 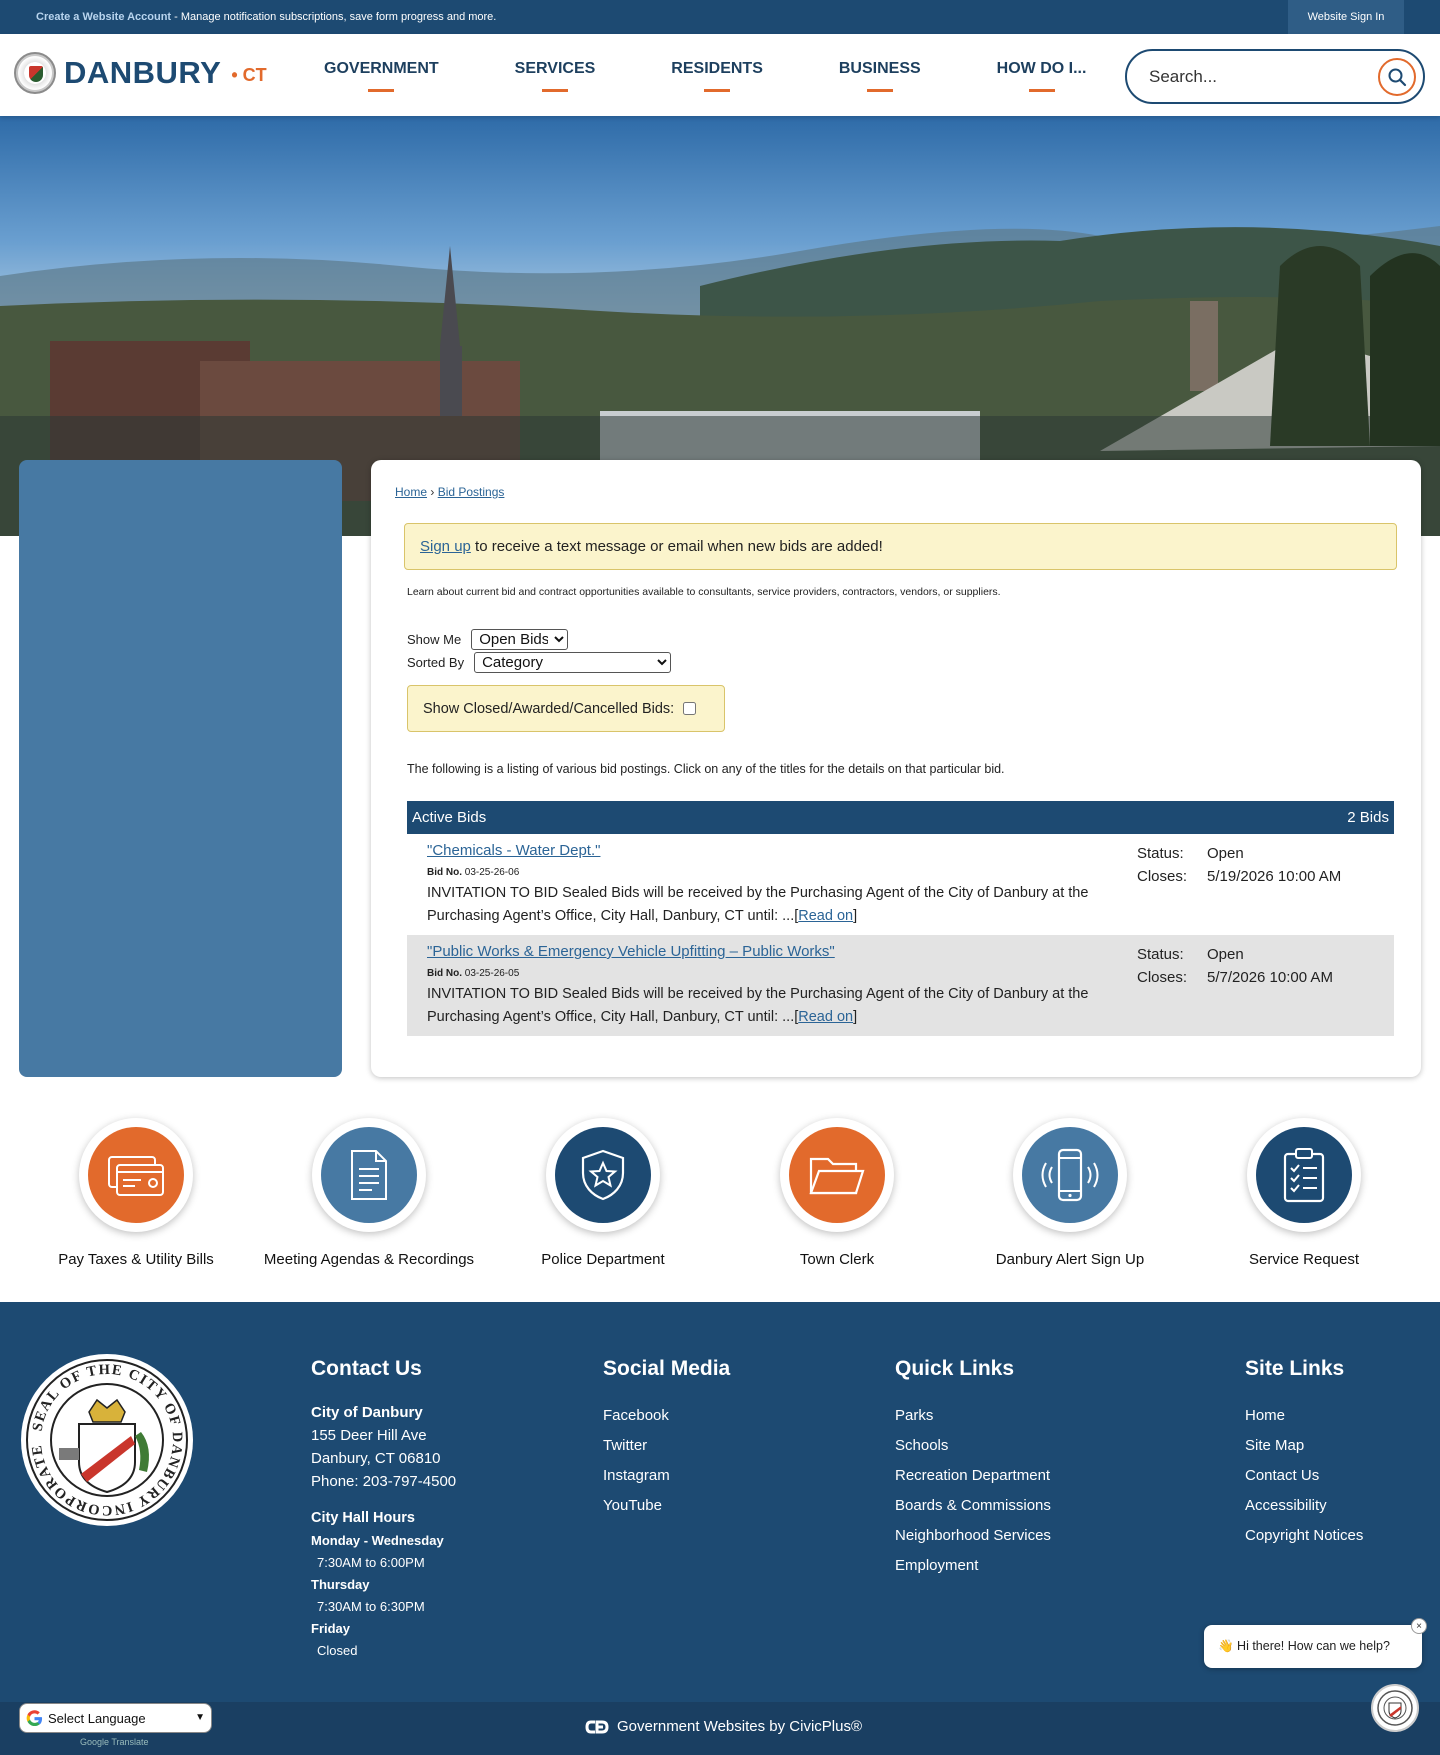 I want to click on document-icon, so click(x=369, y=1175).